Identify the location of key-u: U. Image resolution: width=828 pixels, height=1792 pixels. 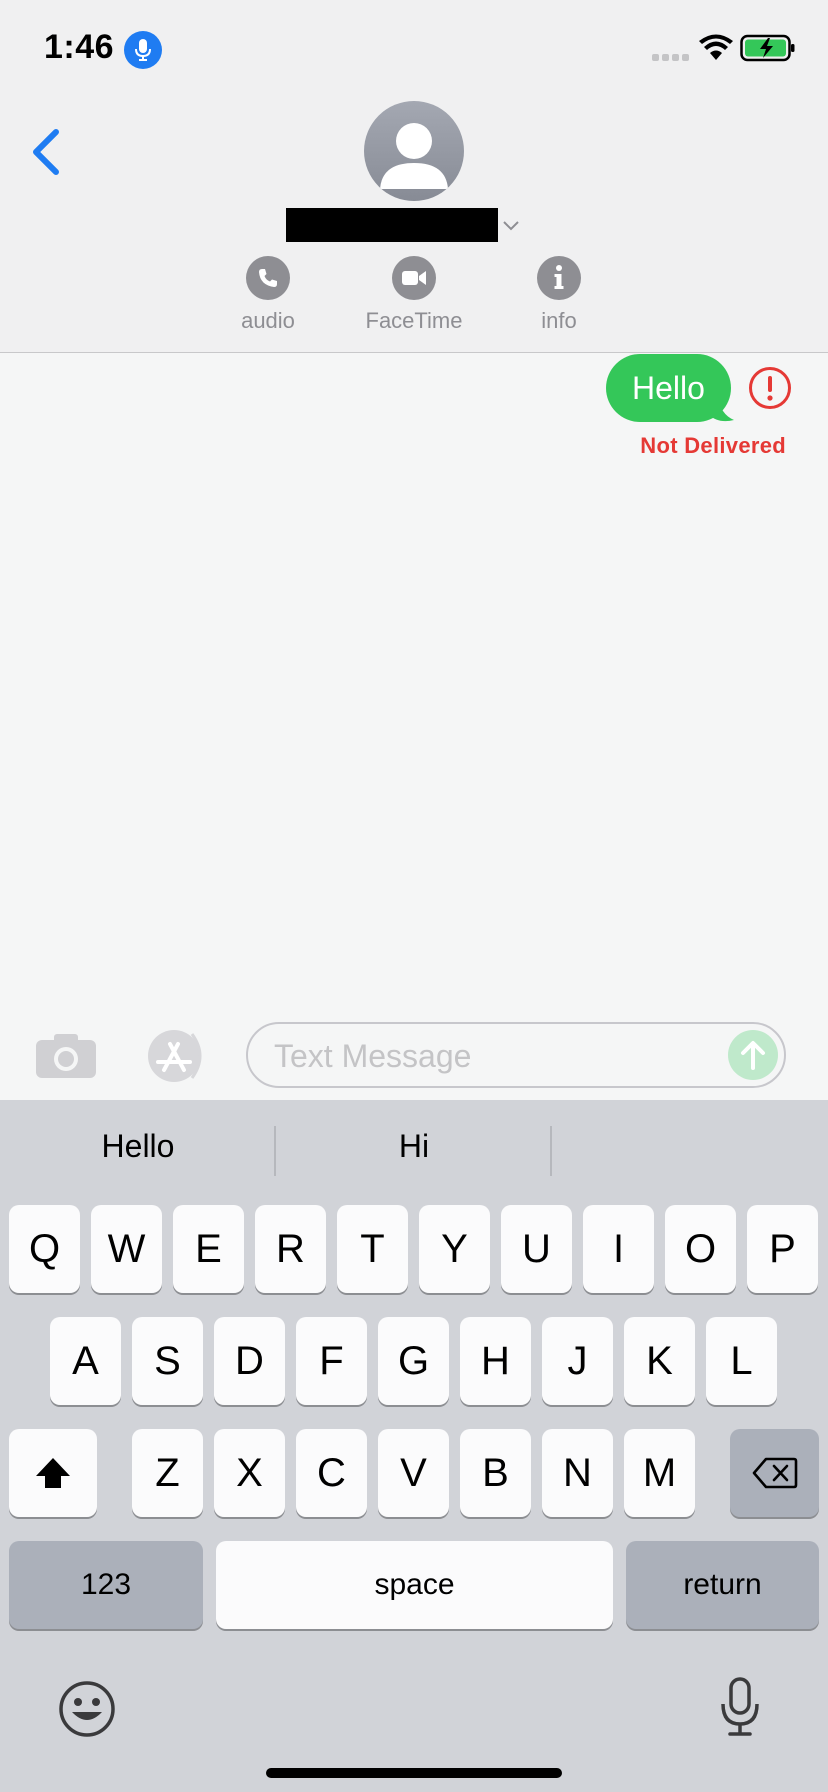
(536, 1249).